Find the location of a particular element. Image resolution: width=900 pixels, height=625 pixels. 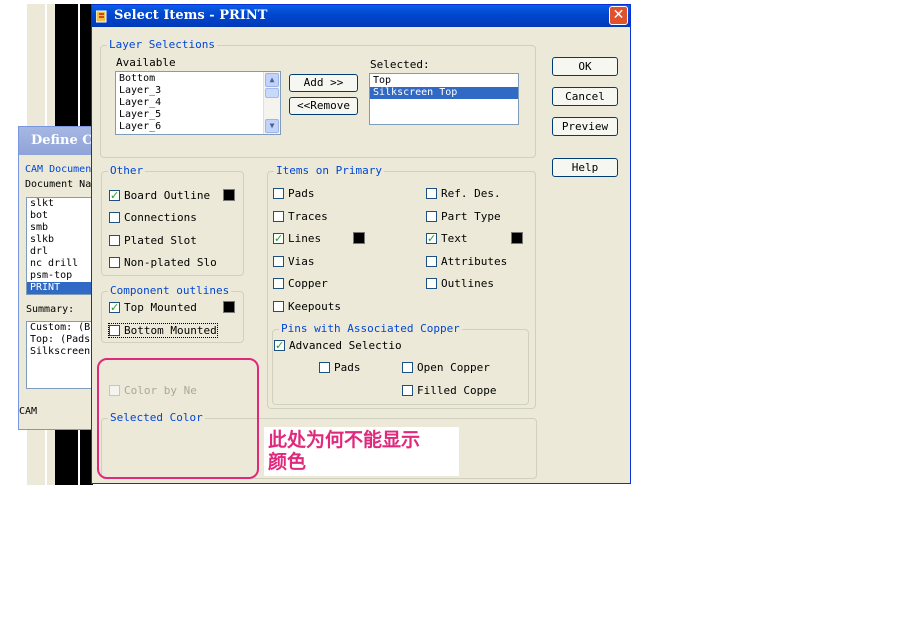

list-item-selected: PRINT is located at coordinates (63, 288).